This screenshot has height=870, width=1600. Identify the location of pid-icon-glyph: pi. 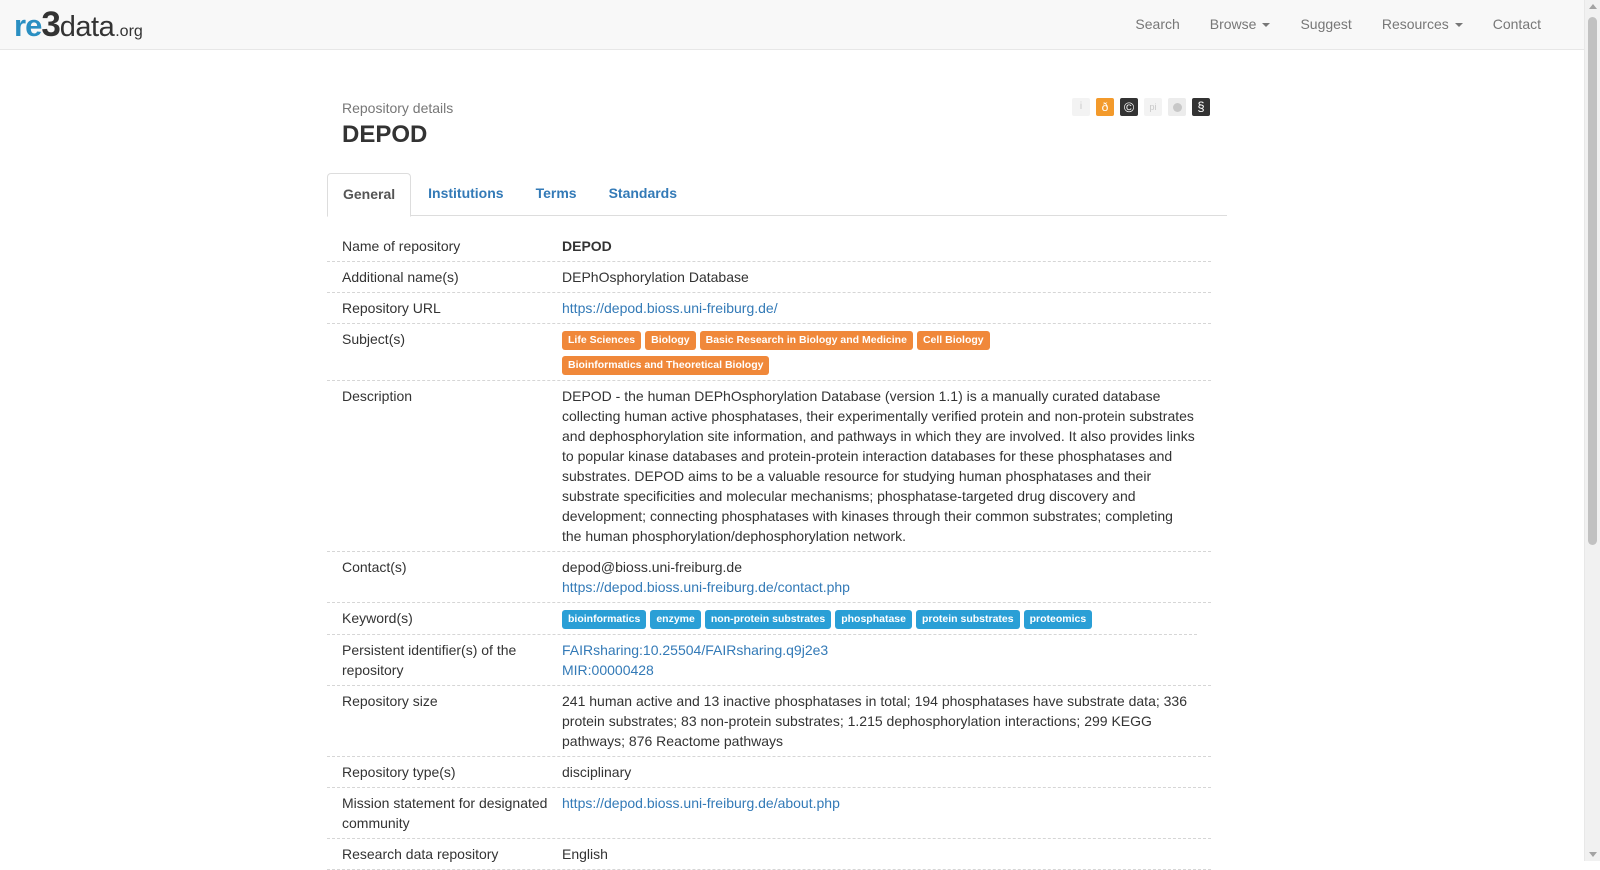
(1153, 107).